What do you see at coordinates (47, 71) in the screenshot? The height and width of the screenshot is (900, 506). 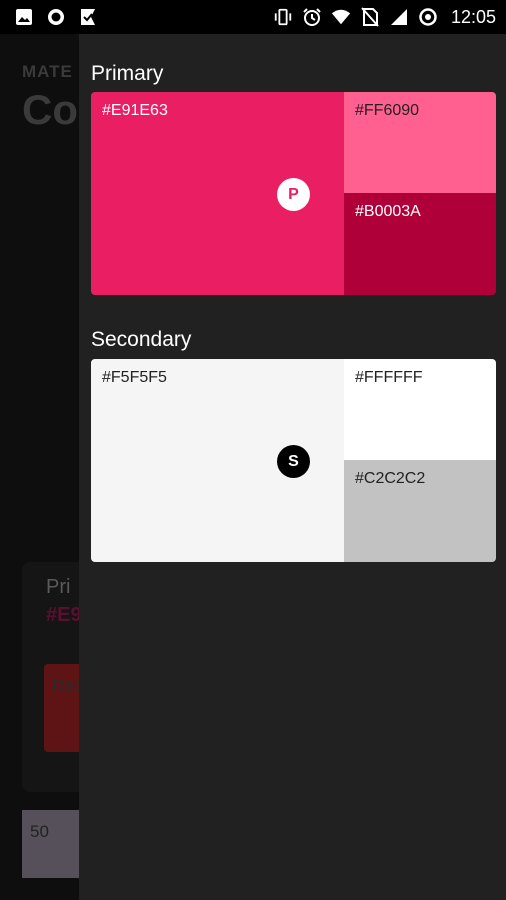 I see `app-overline: MATE` at bounding box center [47, 71].